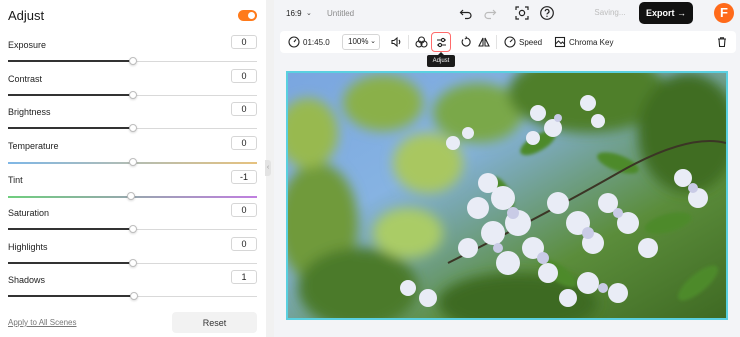 Image resolution: width=740 pixels, height=337 pixels. I want to click on trash-icon, so click(722, 42).